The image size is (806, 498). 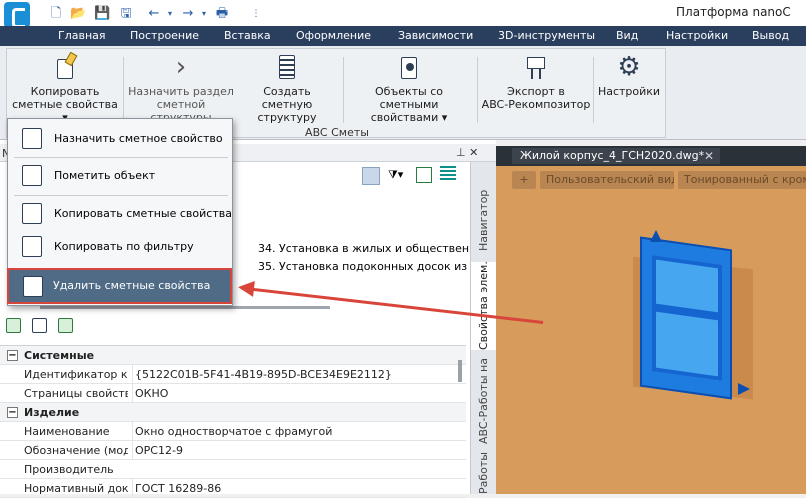 What do you see at coordinates (170, 14) in the screenshot?
I see `undo-dropdown-icon: ▾` at bounding box center [170, 14].